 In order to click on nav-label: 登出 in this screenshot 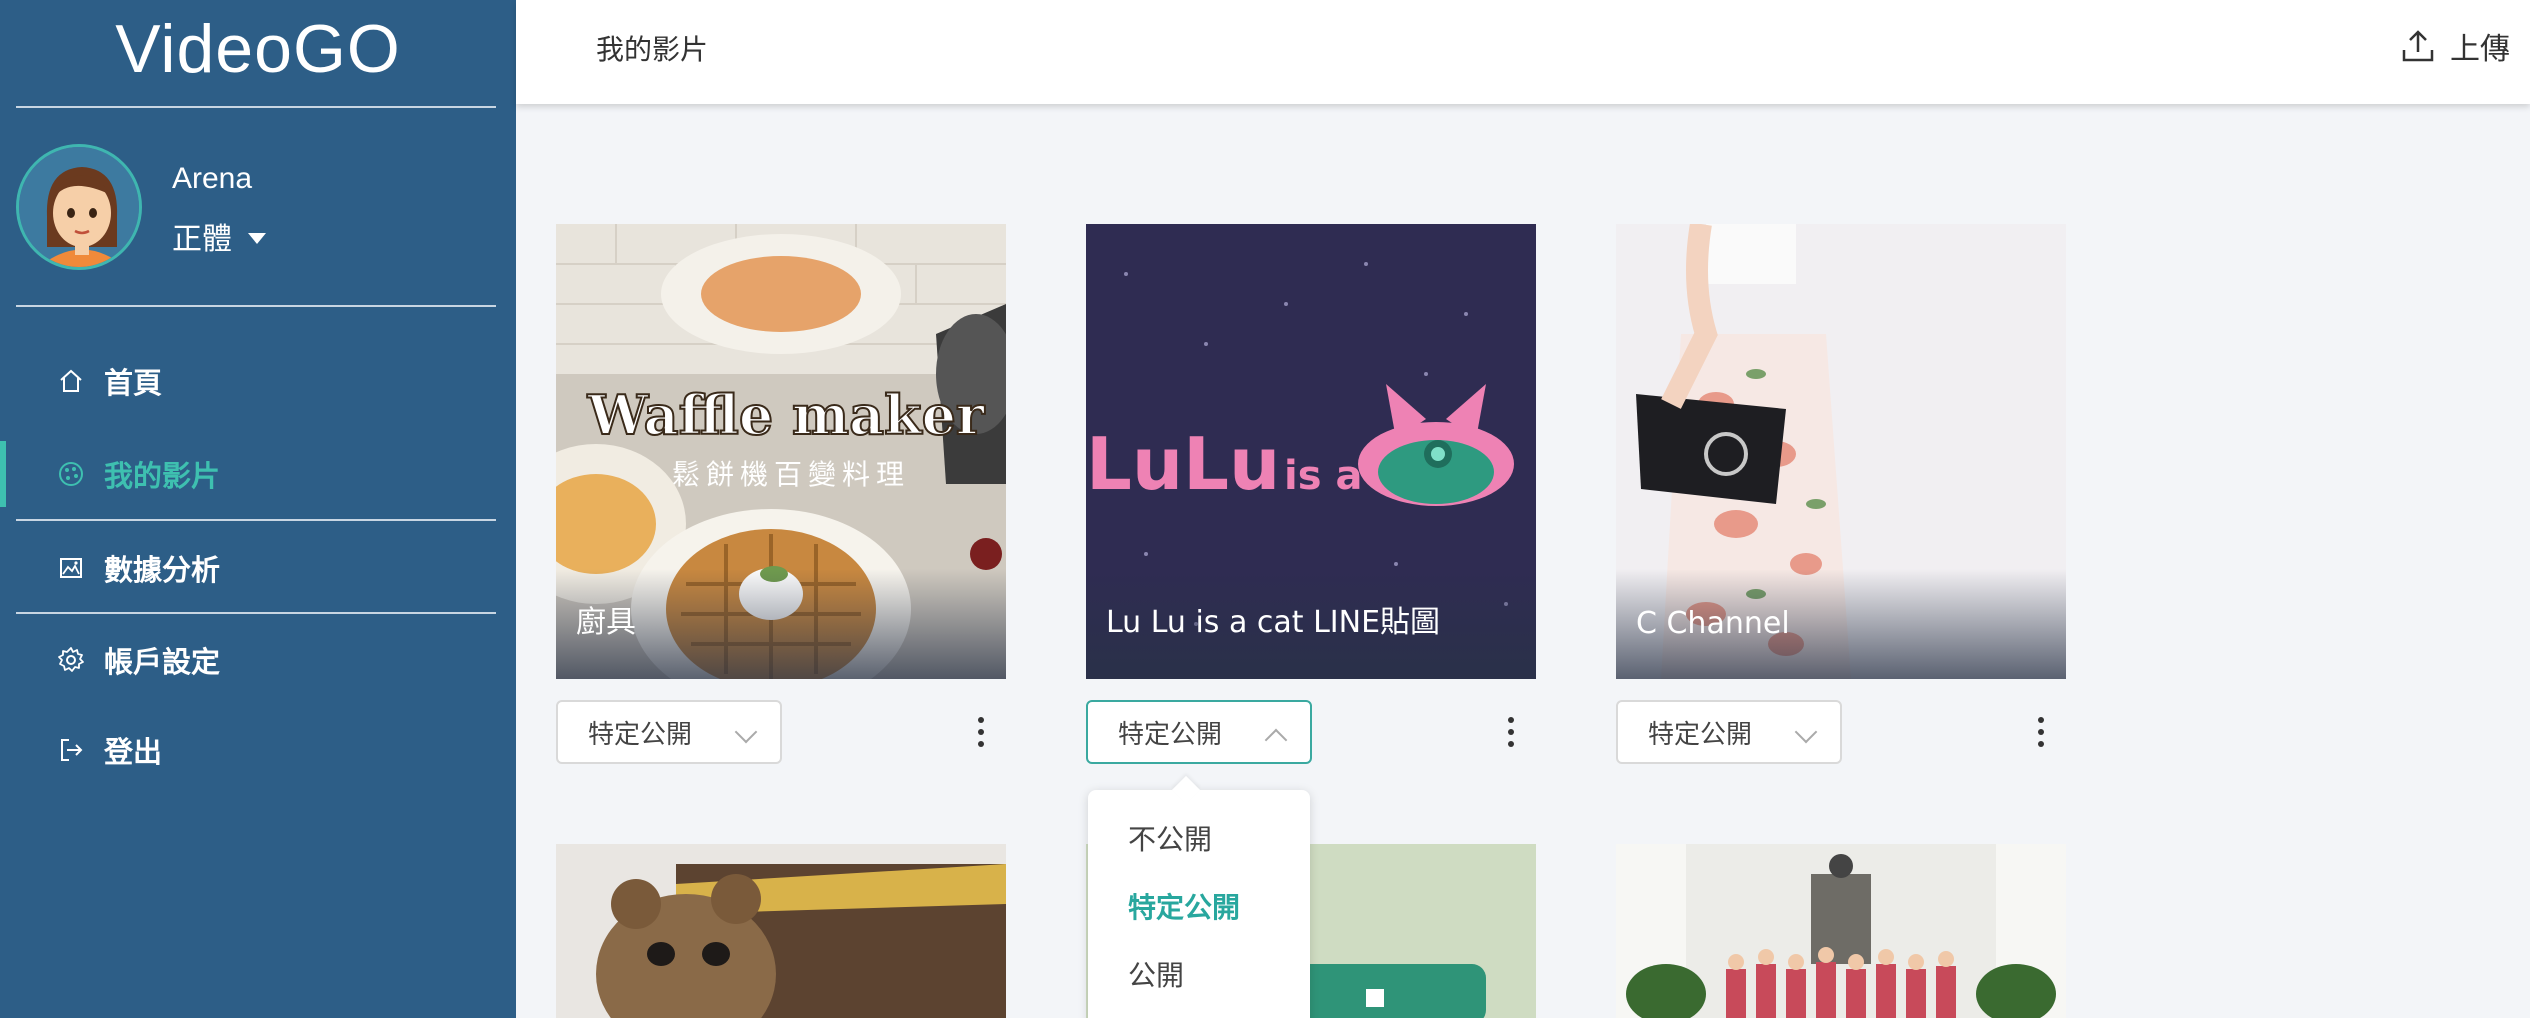, I will do `click(133, 752)`.